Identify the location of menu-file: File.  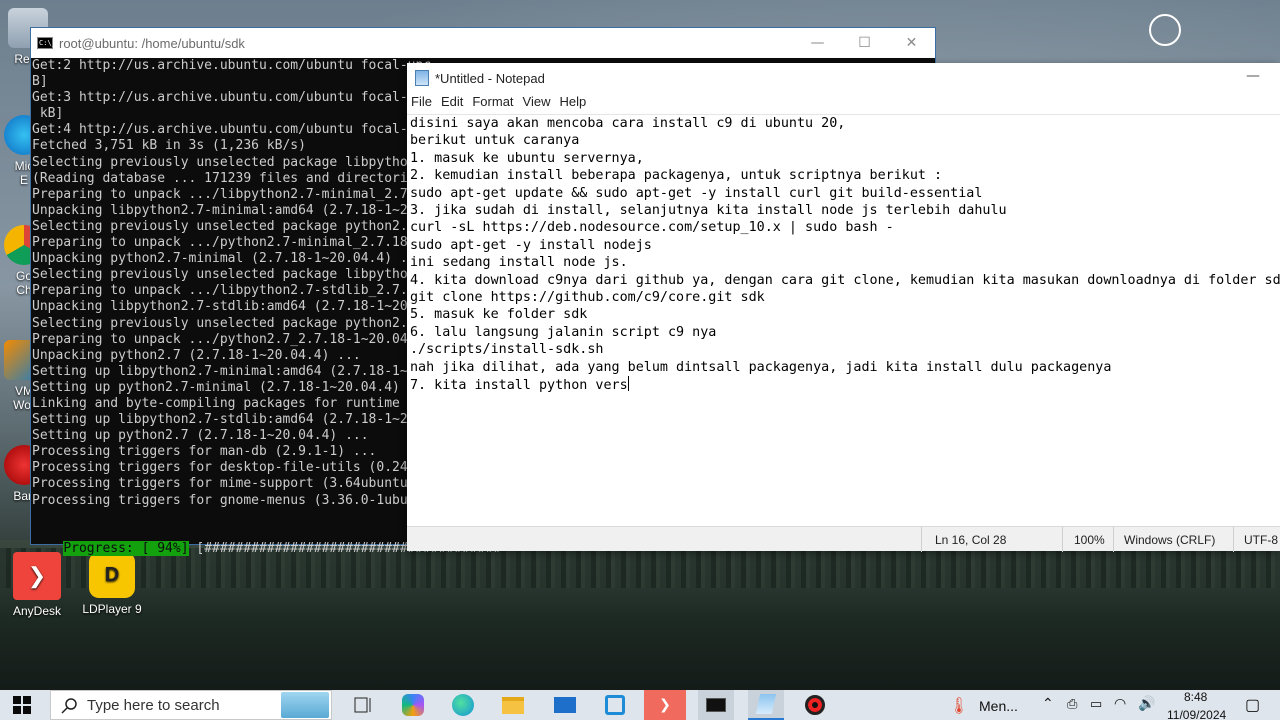
(421, 104).